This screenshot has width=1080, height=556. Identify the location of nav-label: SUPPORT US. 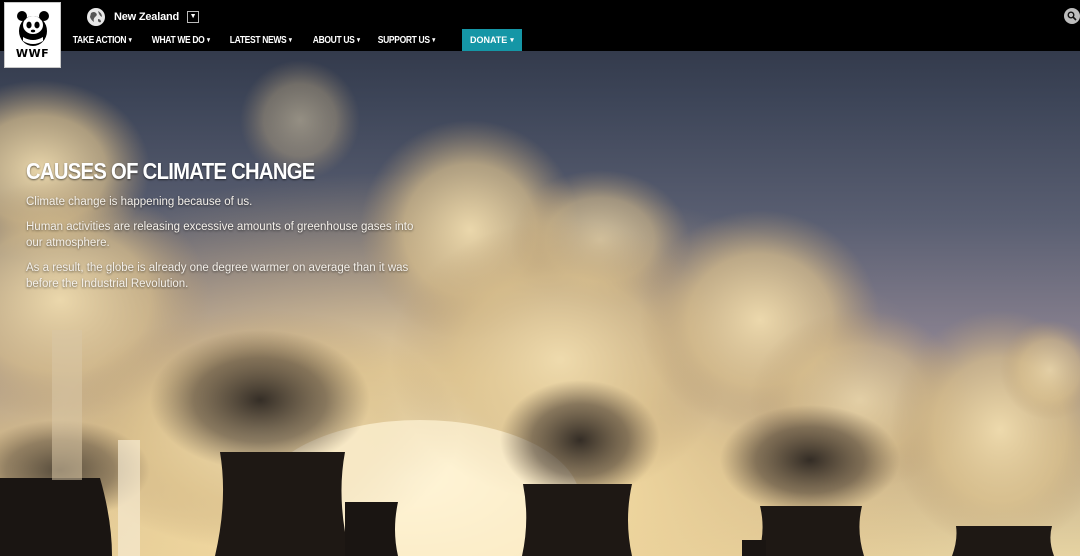
(403, 40).